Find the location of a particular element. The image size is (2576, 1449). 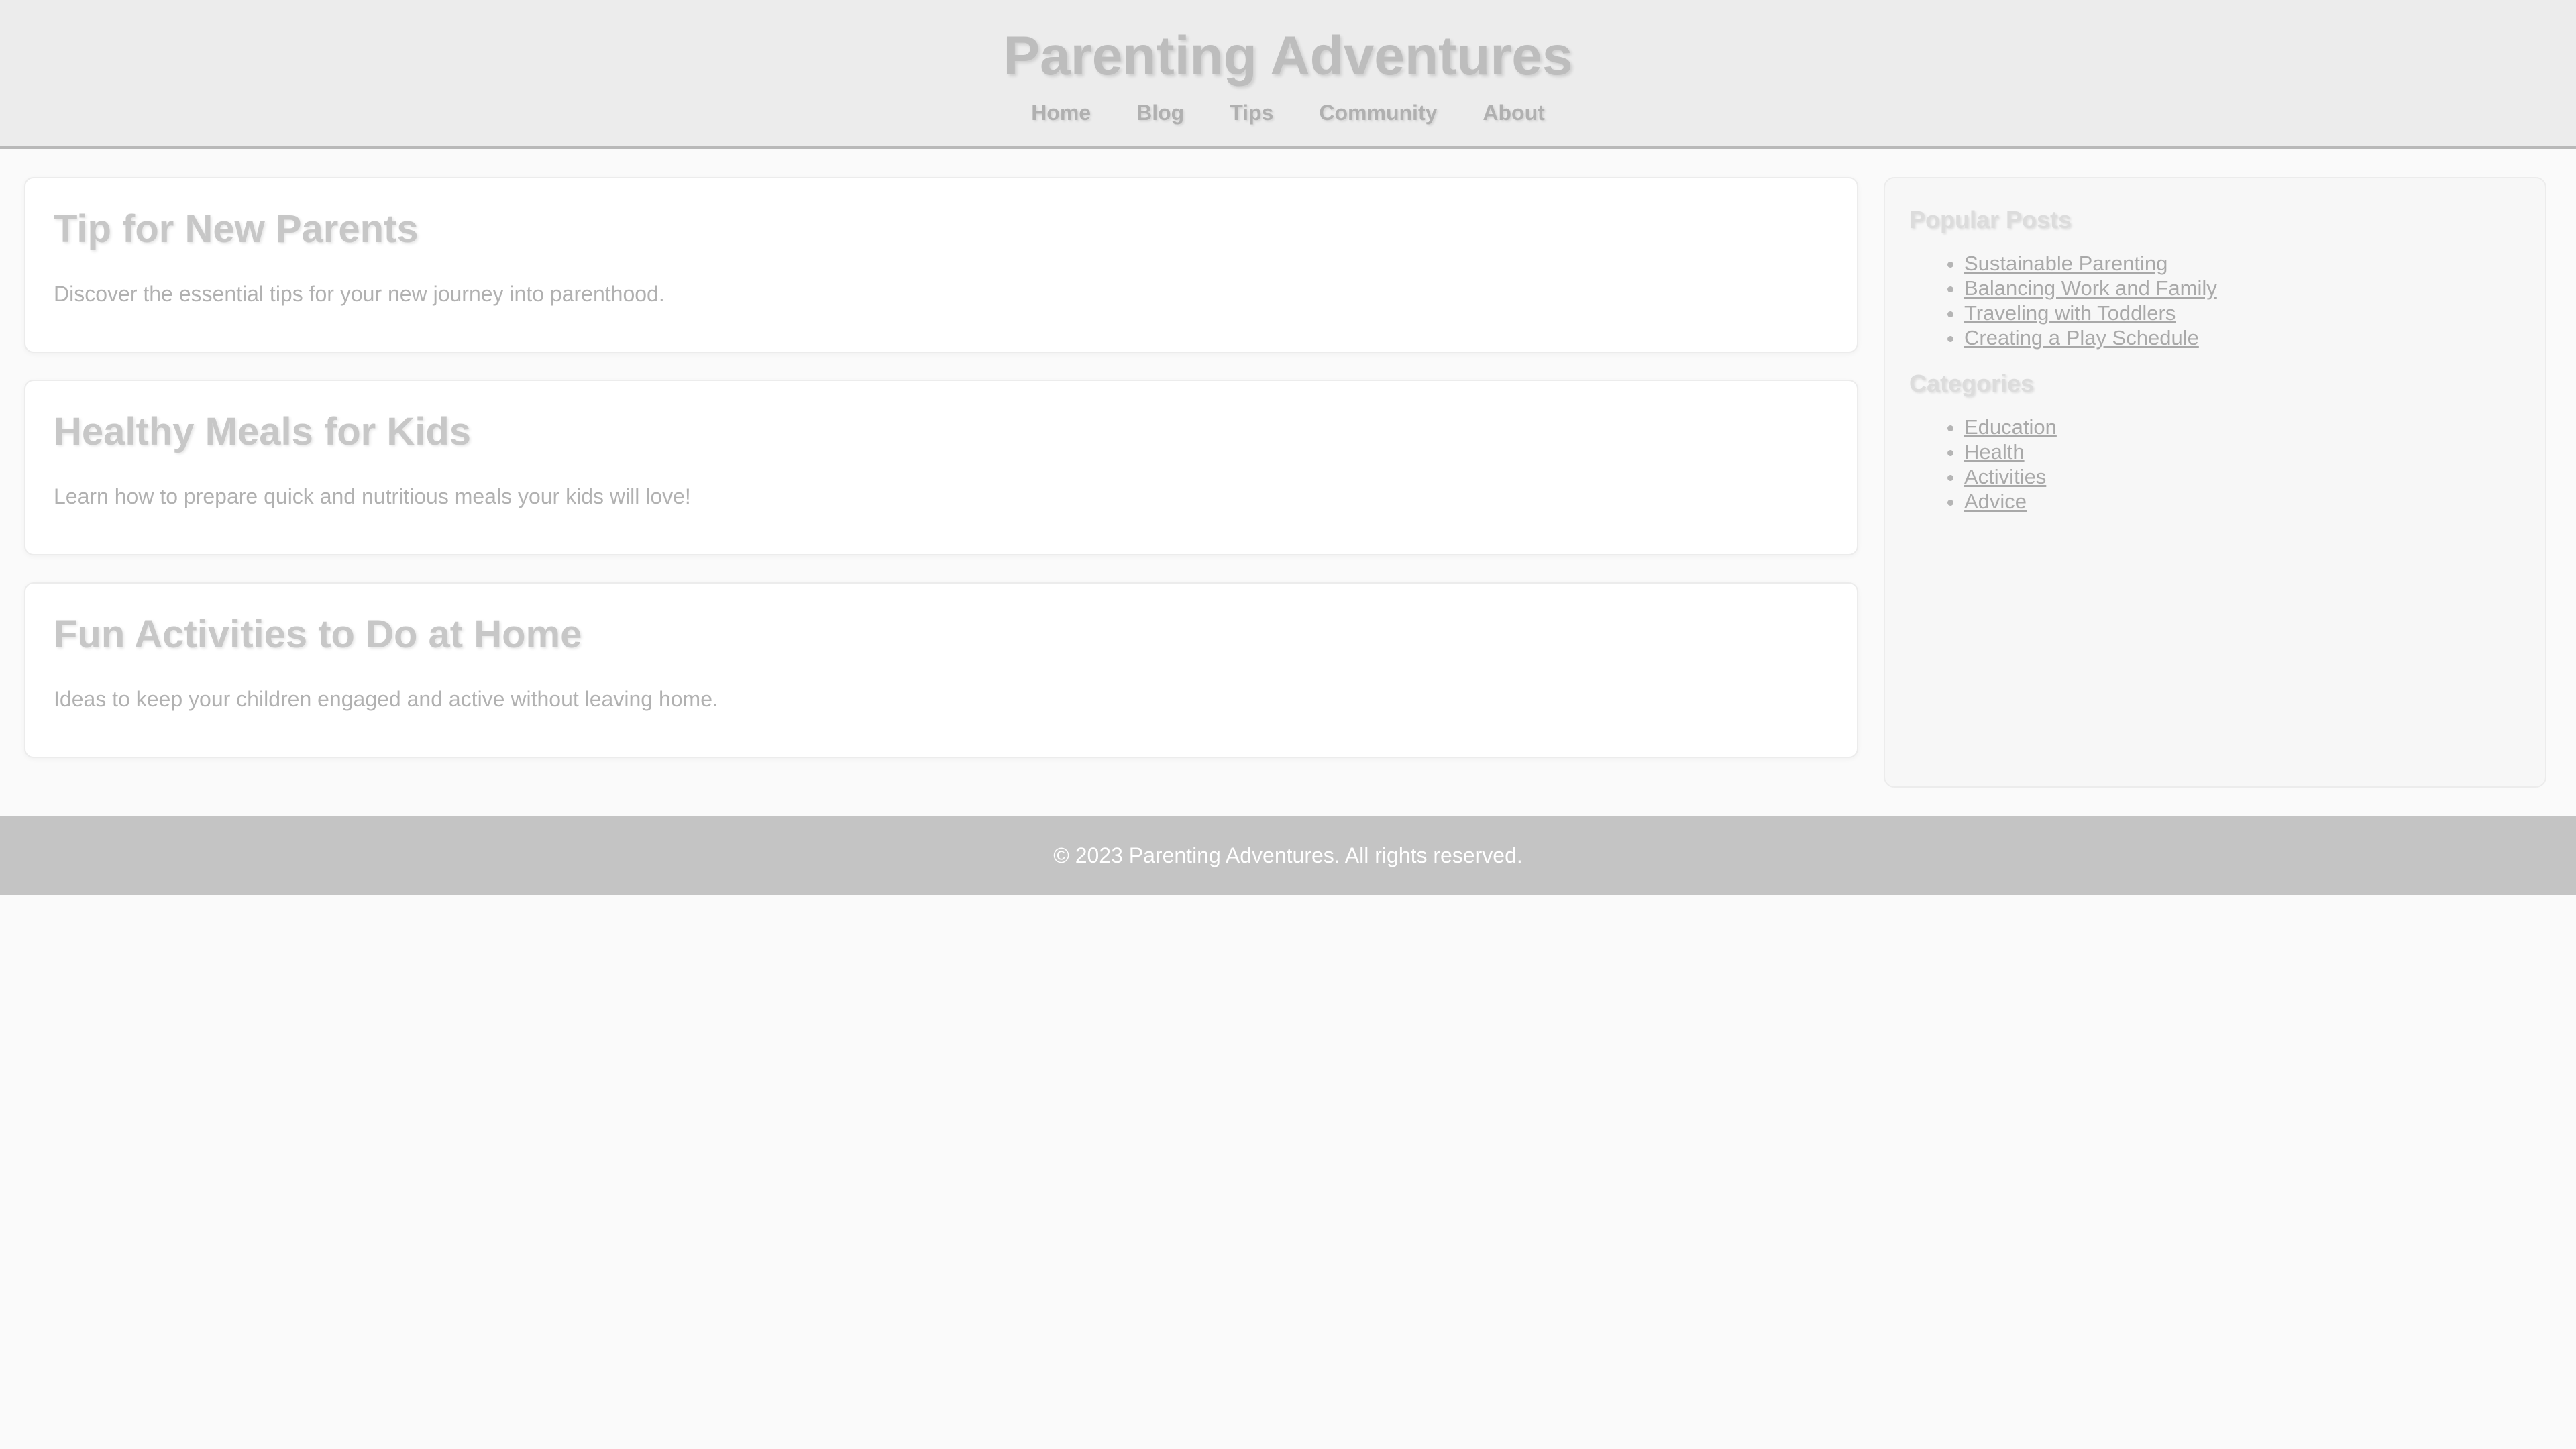

categories-heading: Categories is located at coordinates (1972, 383).